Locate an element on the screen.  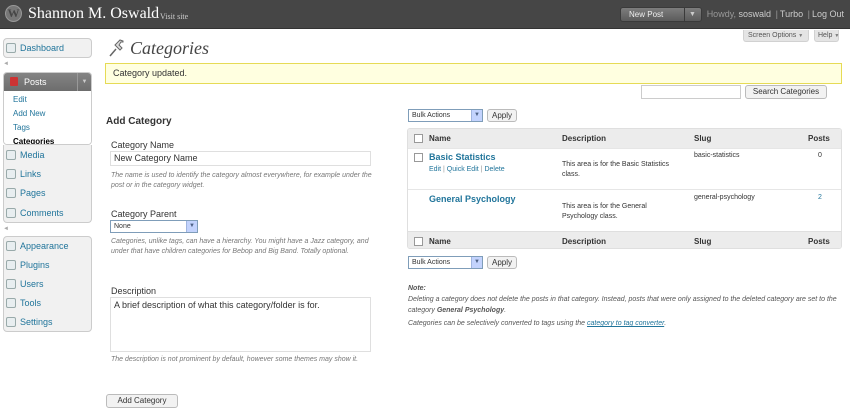
submenu-tags: Tags is located at coordinates (47, 128).